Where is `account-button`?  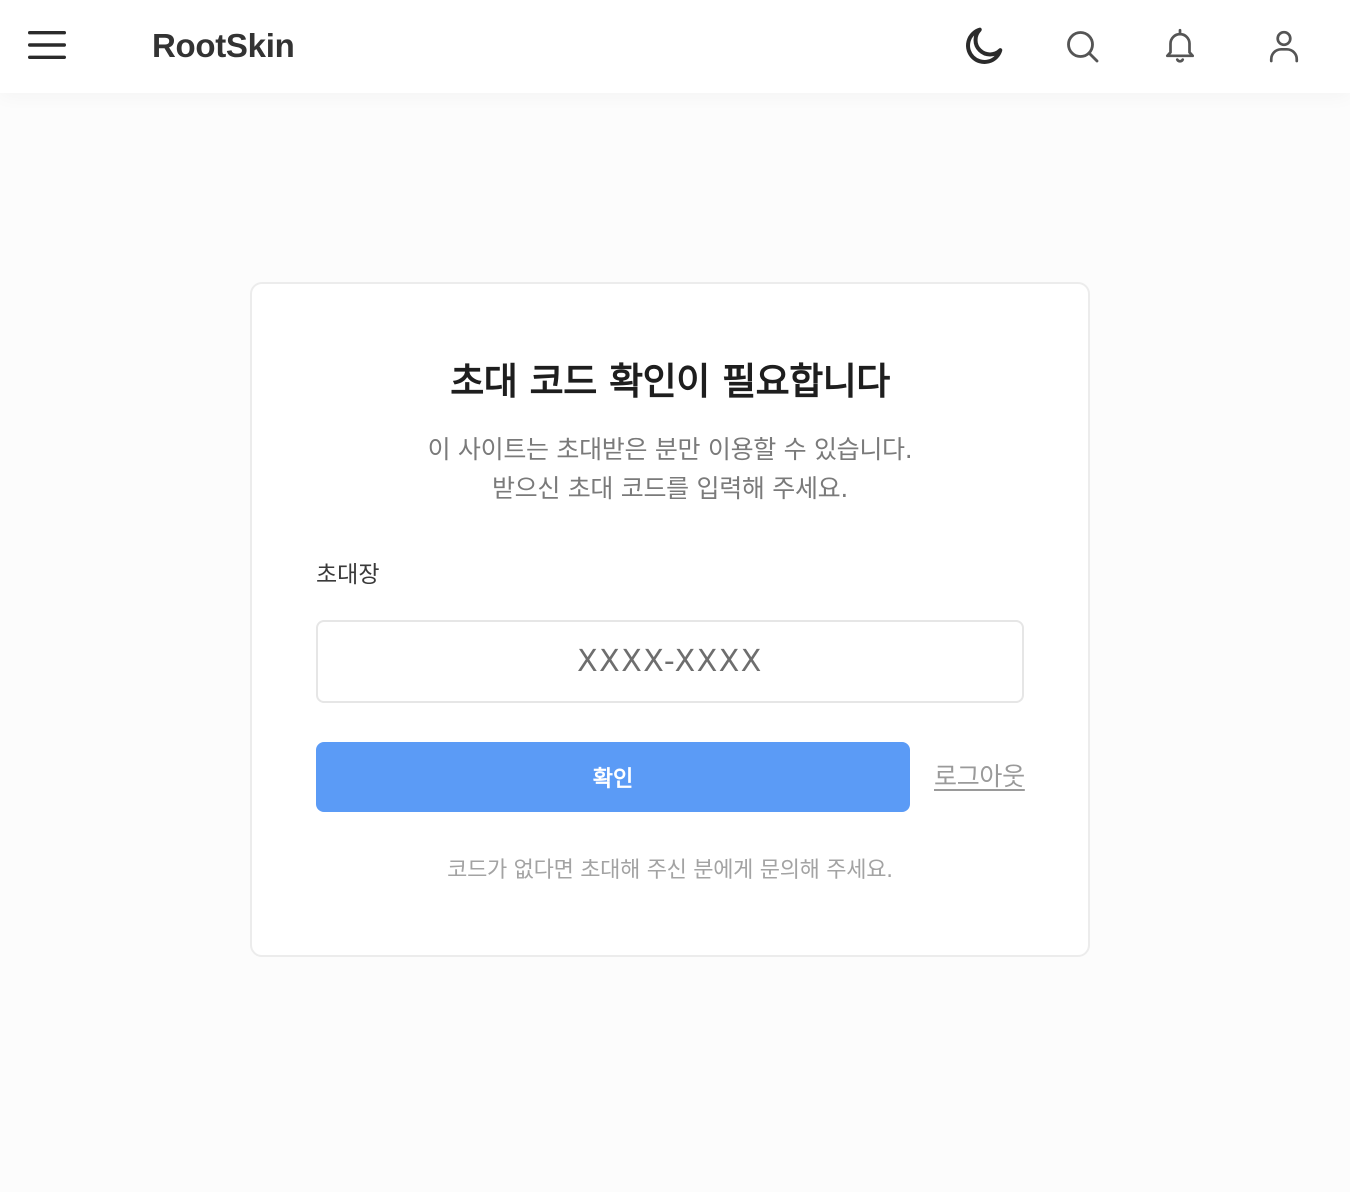 account-button is located at coordinates (1284, 46).